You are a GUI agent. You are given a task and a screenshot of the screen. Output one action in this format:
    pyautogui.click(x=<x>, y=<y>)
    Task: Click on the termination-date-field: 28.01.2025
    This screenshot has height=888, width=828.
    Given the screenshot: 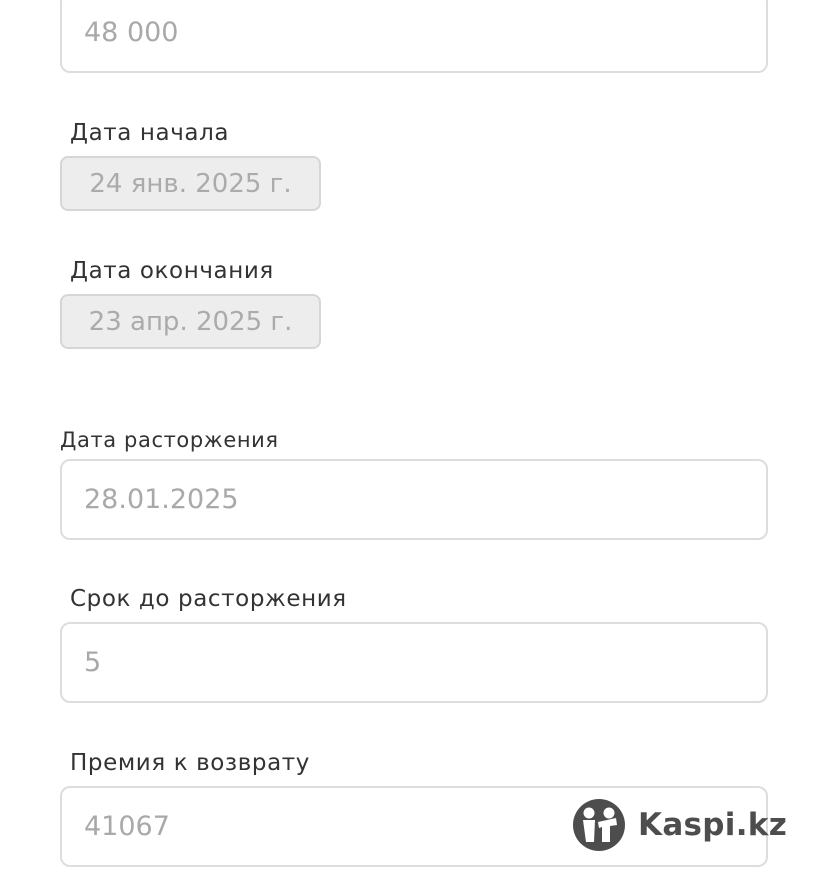 What is the action you would take?
    pyautogui.click(x=414, y=499)
    